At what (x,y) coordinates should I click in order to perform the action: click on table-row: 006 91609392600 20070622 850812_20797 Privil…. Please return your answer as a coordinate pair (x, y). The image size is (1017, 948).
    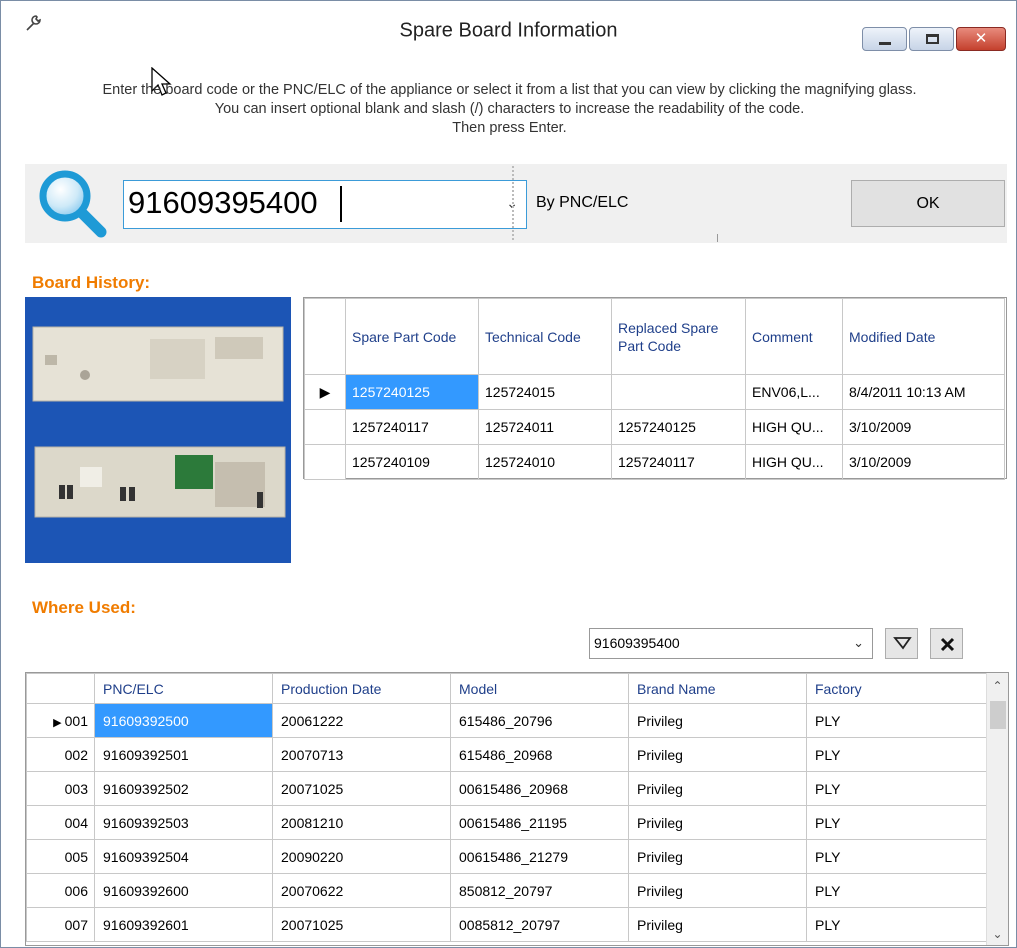
    Looking at the image, I should click on (507, 890).